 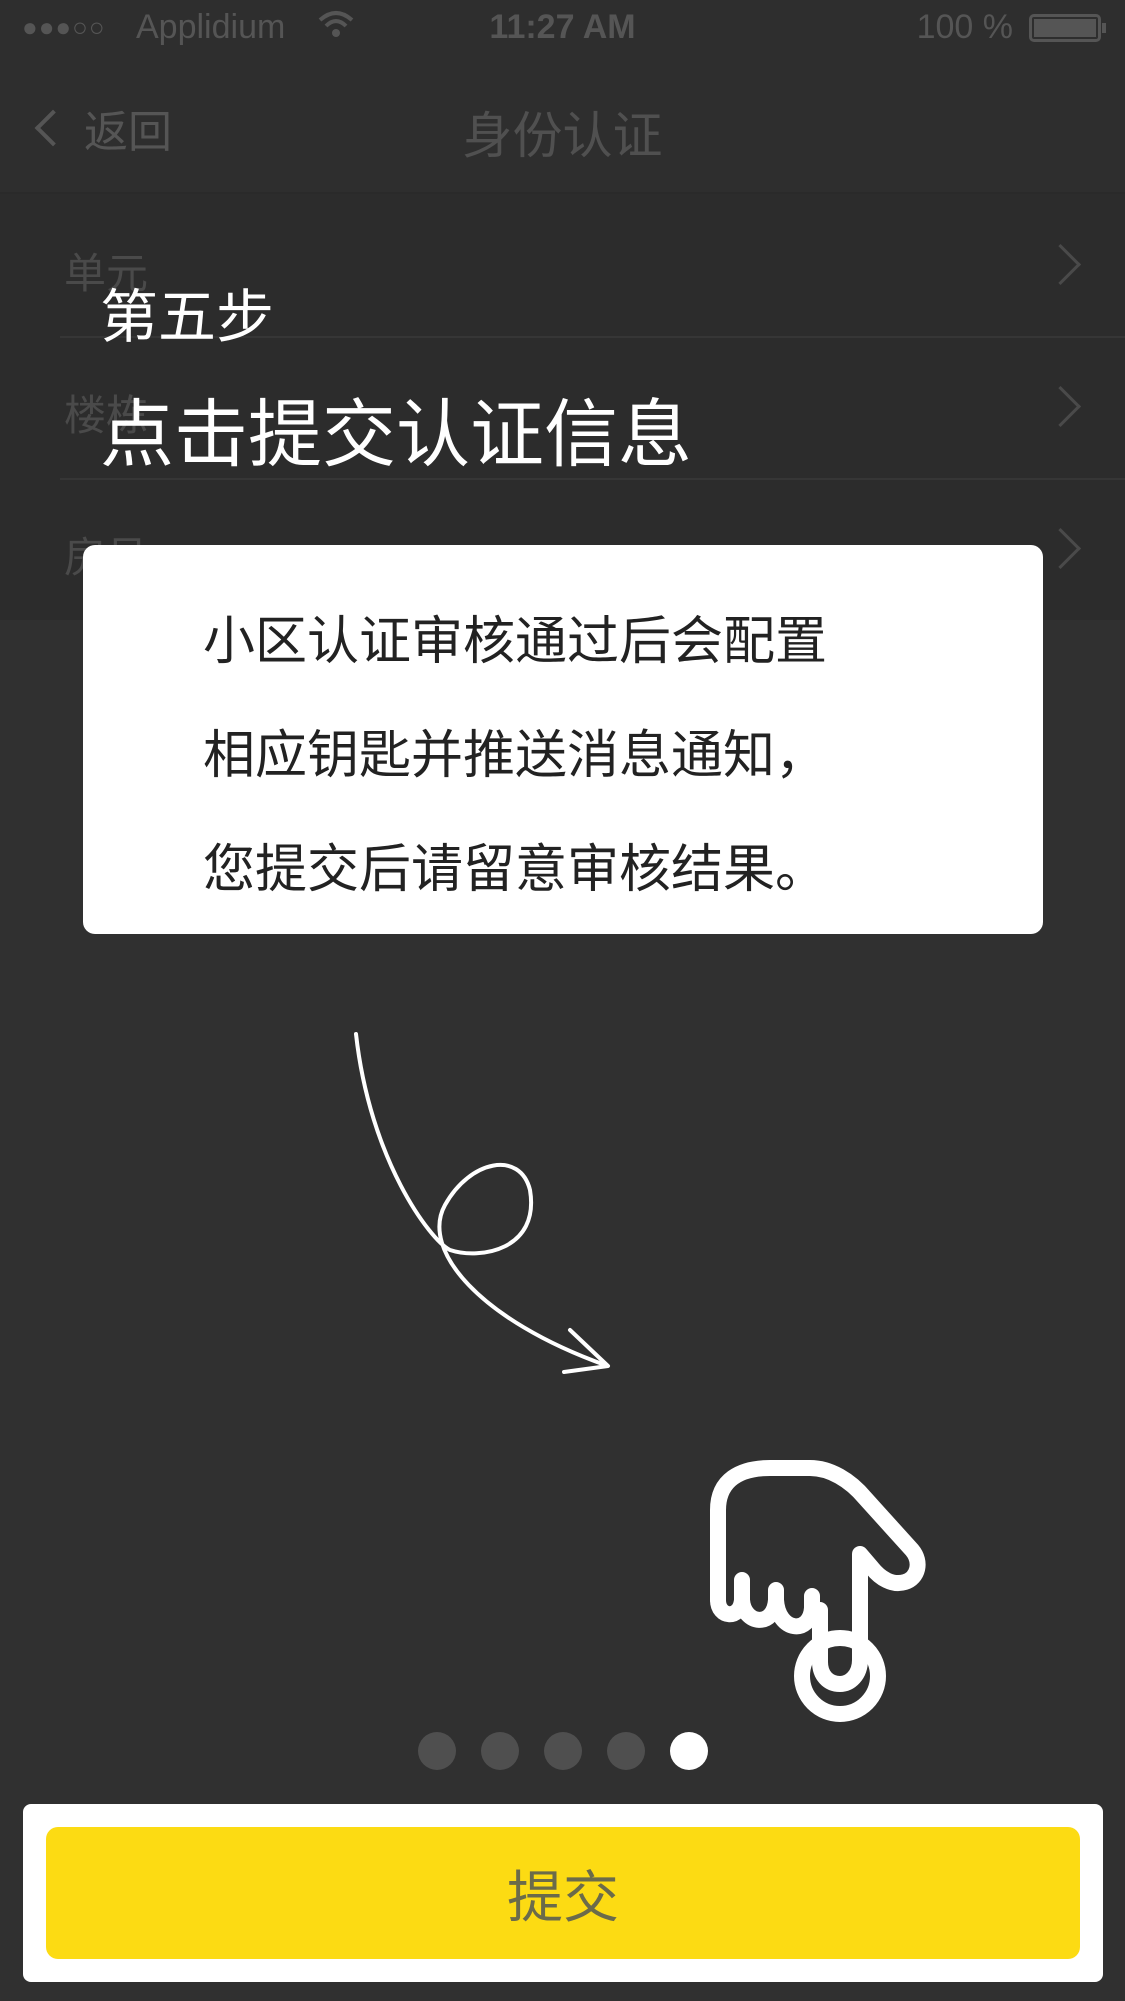 I want to click on footer-bar: 提交, so click(x=563, y=1893).